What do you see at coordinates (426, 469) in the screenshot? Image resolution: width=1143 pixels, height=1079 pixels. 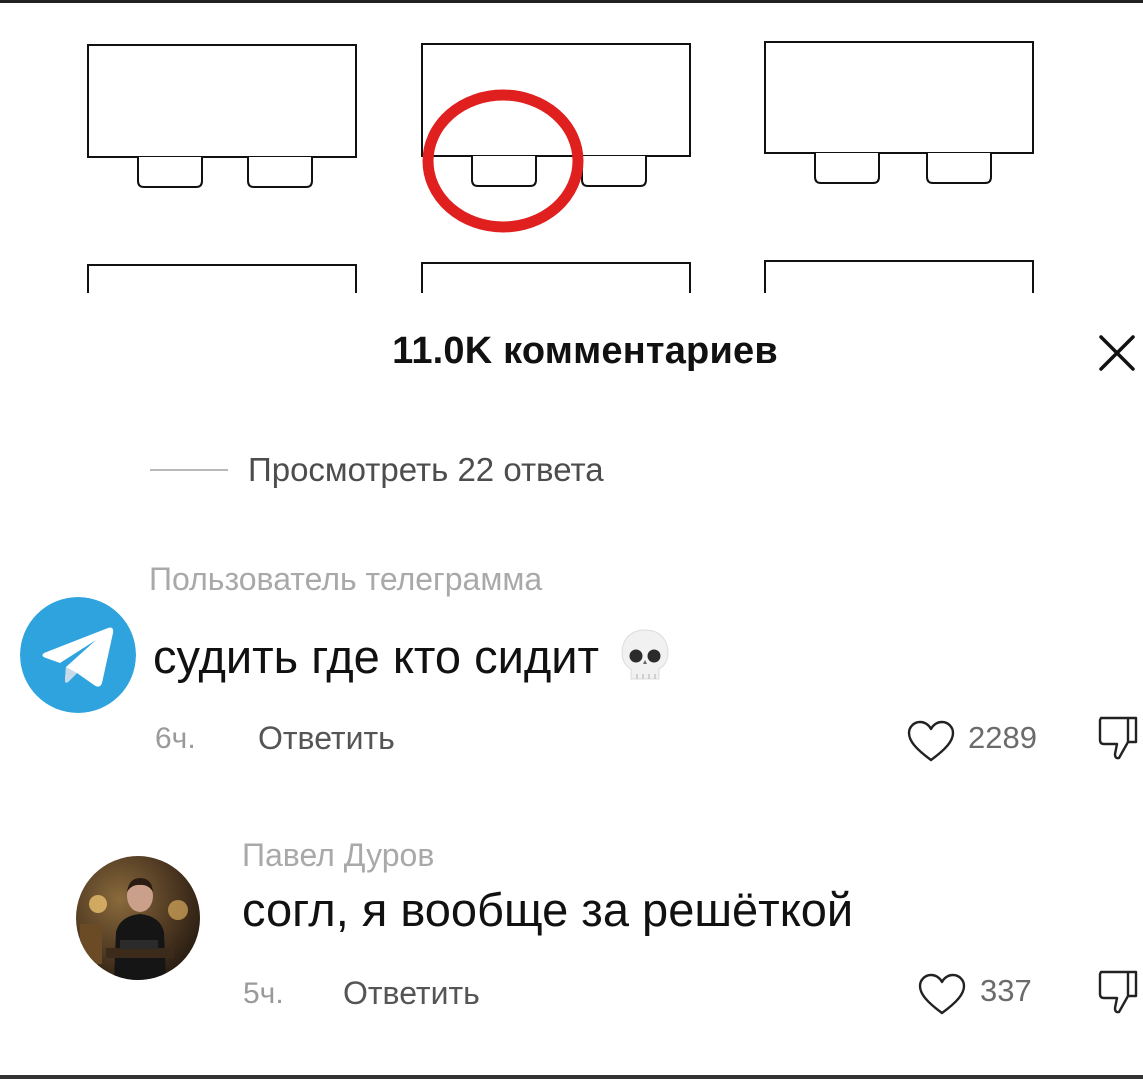 I see `view-replies-label: Просмотреть 22 ответа` at bounding box center [426, 469].